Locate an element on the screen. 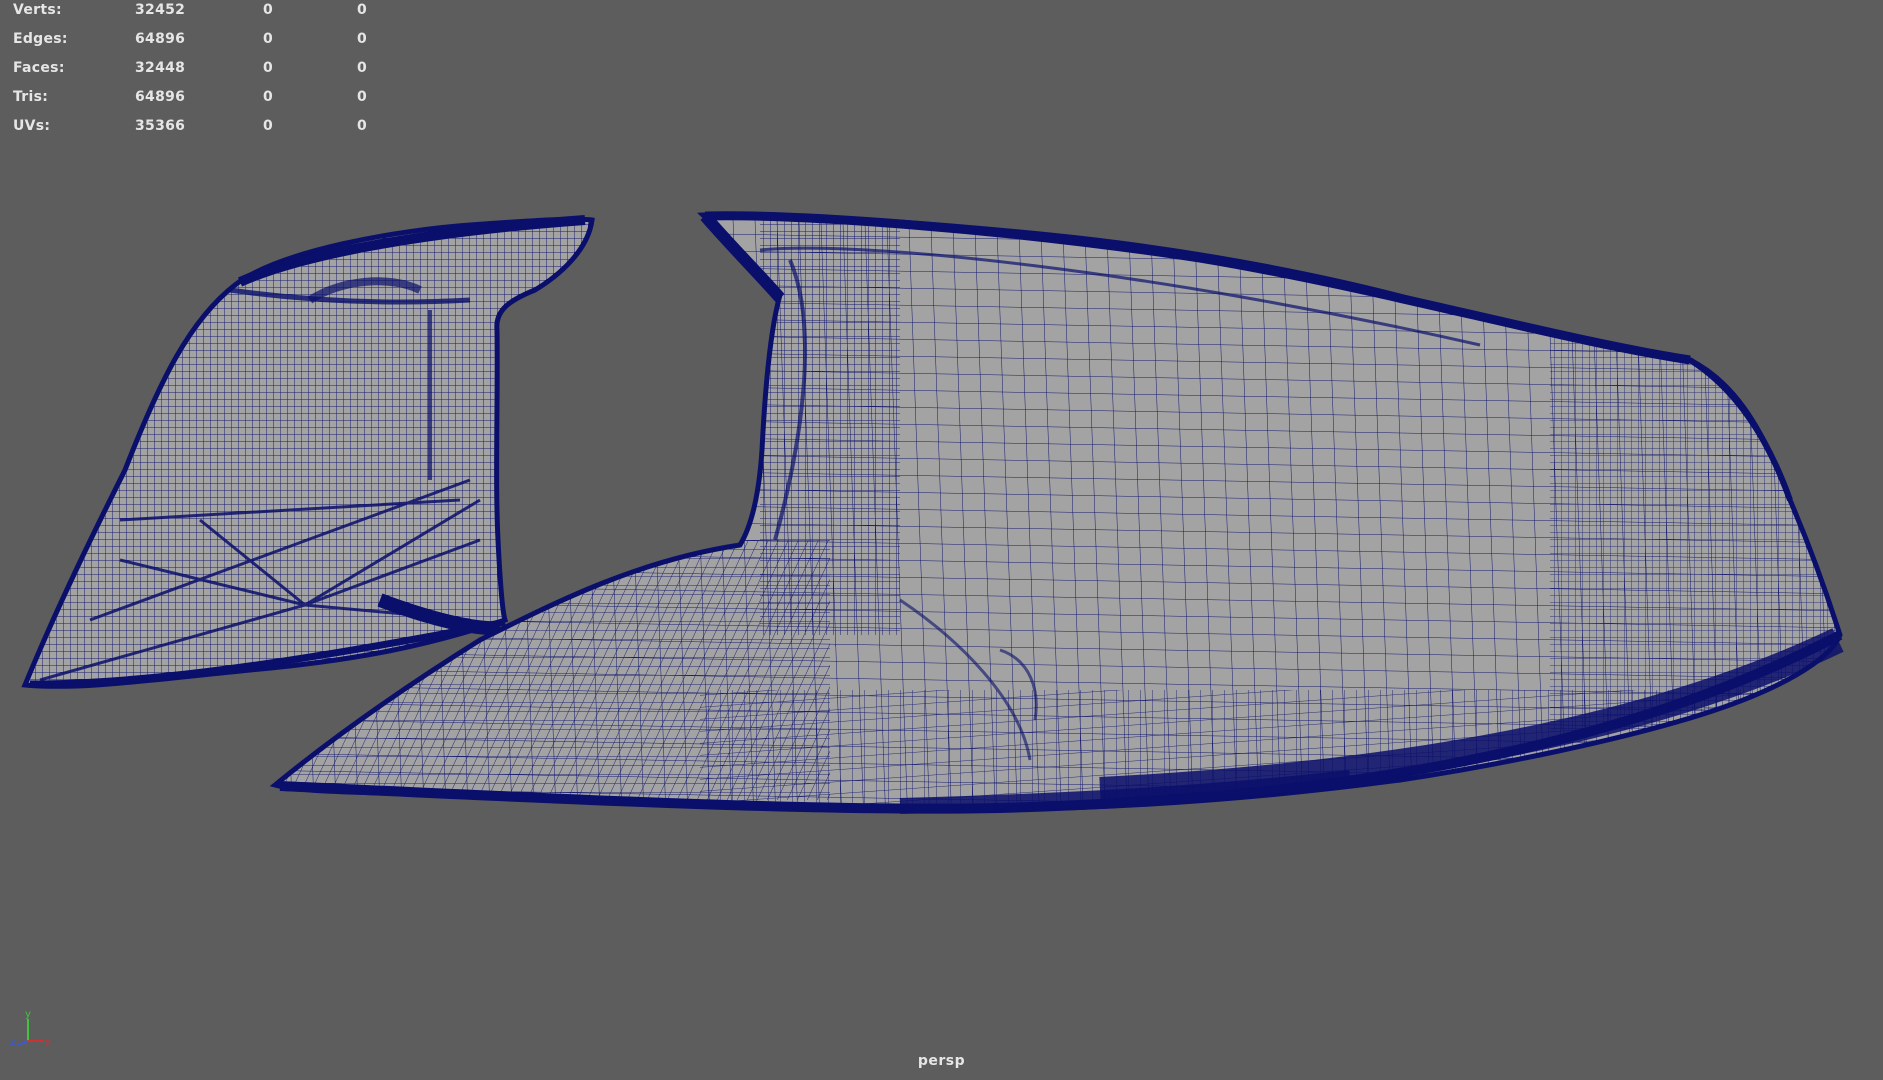  view-axis-gizmo-icon: y x z is located at coordinates (30, 1028).